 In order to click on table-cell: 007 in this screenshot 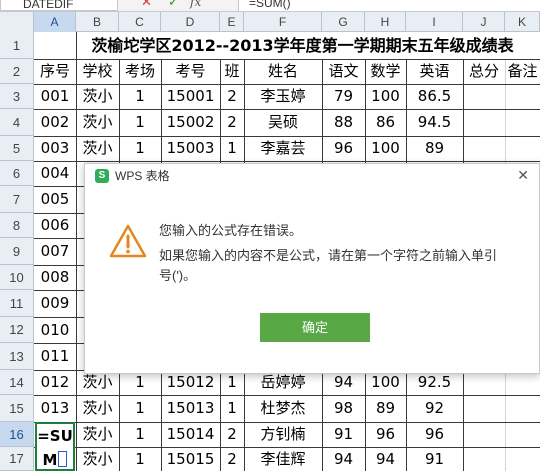, I will do `click(55, 251)`.